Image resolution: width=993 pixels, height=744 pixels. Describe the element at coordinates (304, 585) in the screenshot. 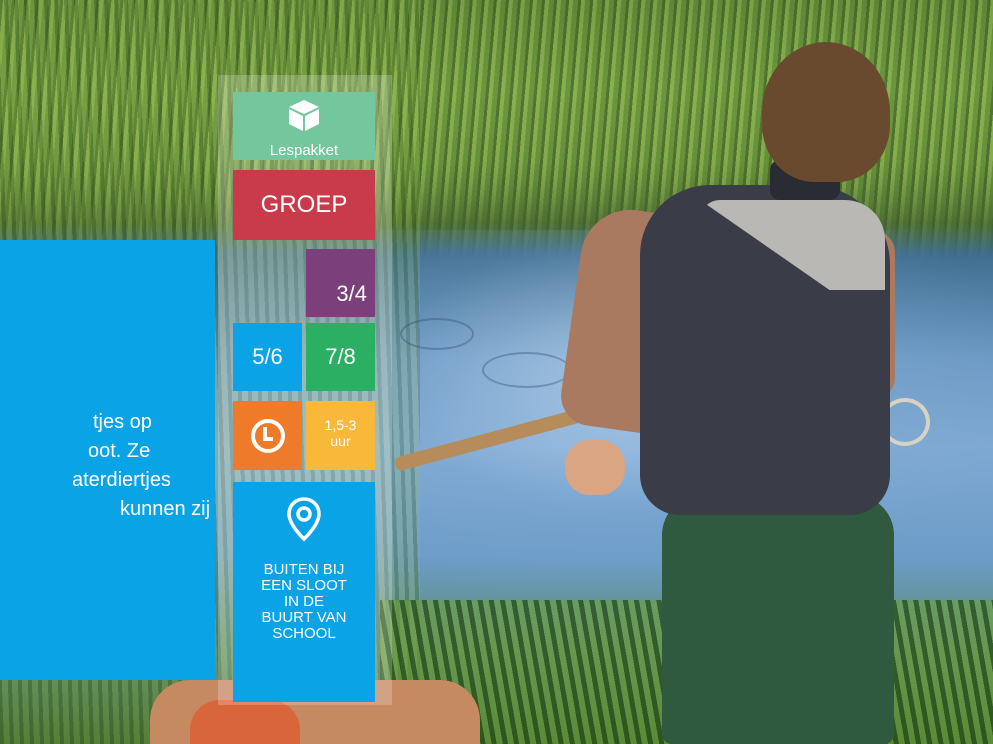

I see `location-line: EEN SLOOT` at that location.